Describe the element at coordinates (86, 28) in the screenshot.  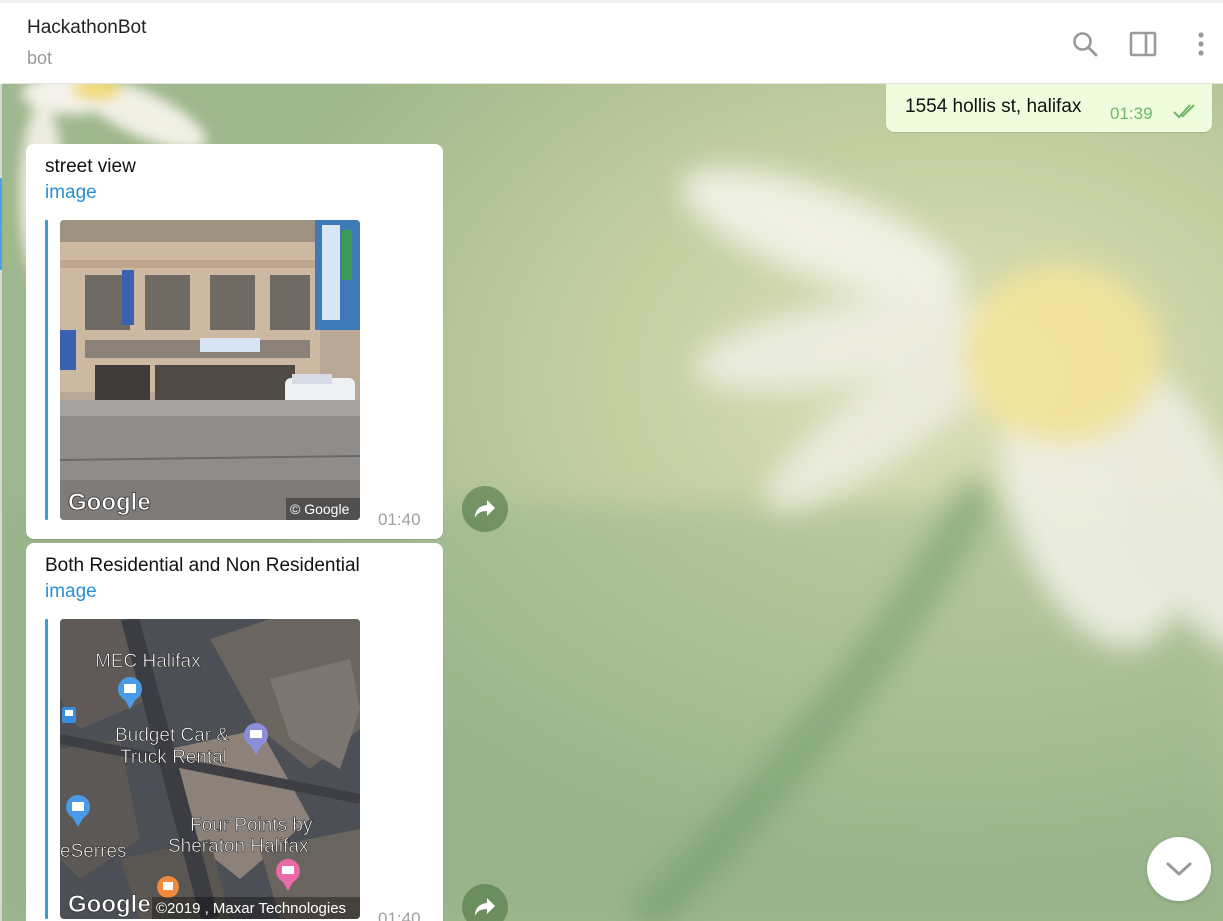
I see `chat-title: HackathonBot` at that location.